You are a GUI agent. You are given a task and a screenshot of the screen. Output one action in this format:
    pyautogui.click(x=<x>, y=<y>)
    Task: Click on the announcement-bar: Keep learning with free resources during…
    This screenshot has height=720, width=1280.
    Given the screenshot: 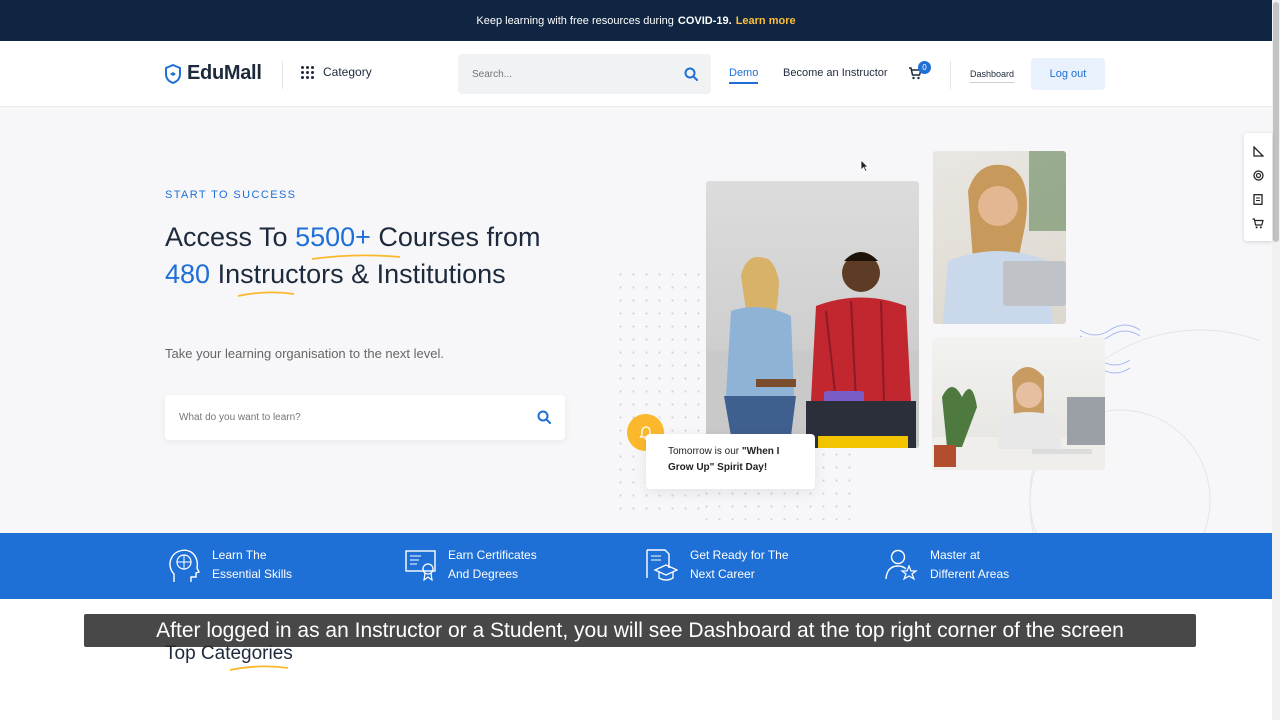 What is the action you would take?
    pyautogui.click(x=636, y=20)
    